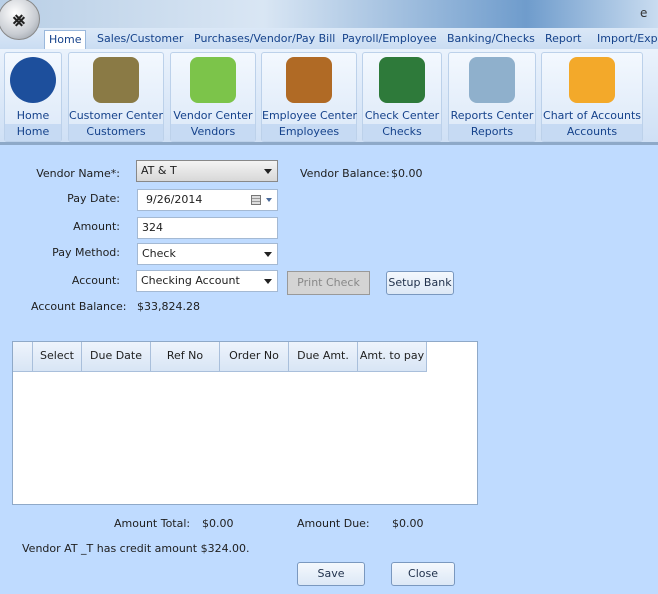 Image resolution: width=658 pixels, height=594 pixels. I want to click on vendor-balance-value: $0.00, so click(407, 173).